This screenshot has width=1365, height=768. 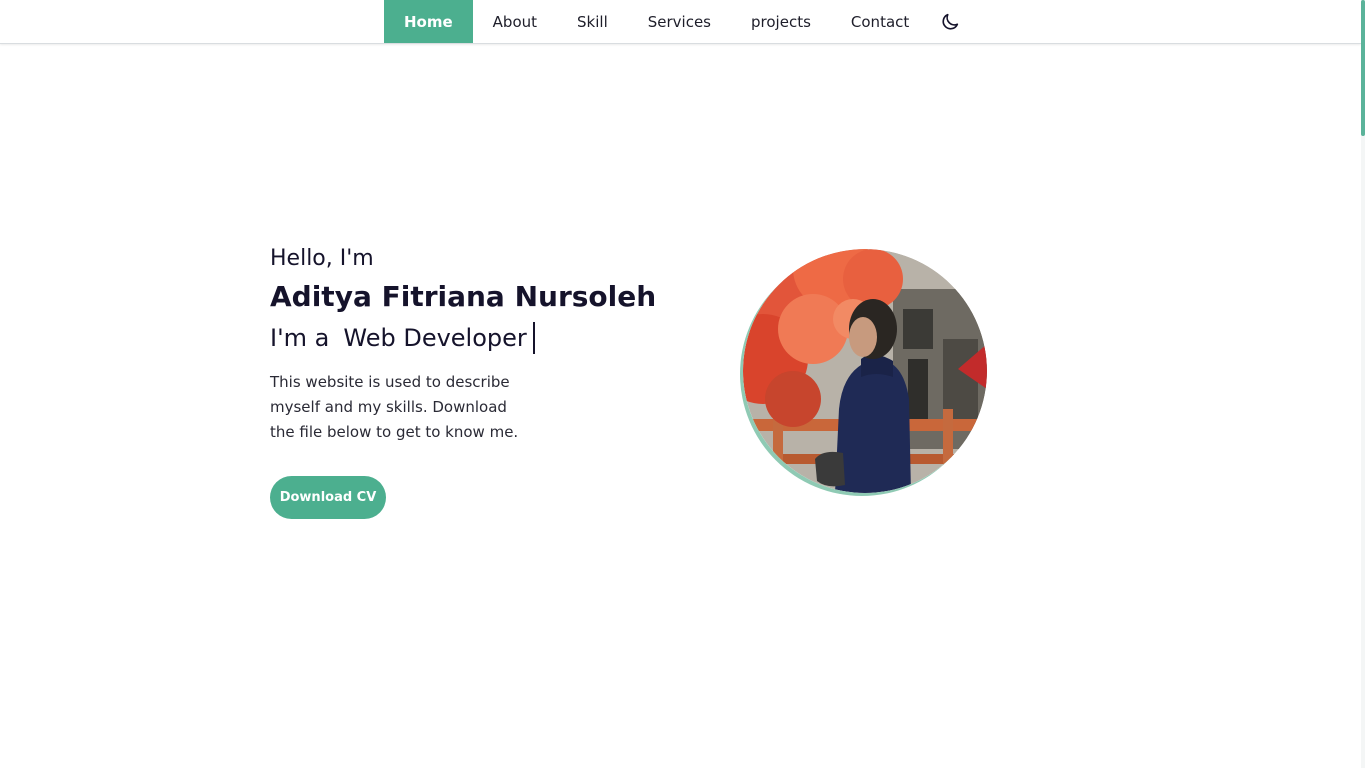 I want to click on hero-role: I'm a Web Developer, so click(x=480, y=338).